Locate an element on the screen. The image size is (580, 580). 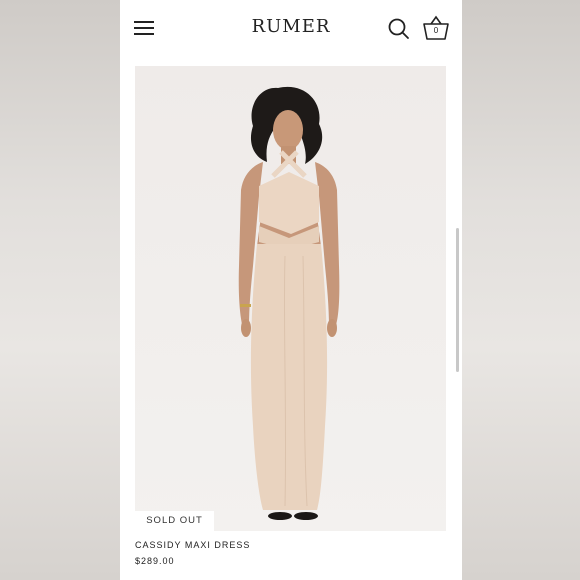
site-header: RUMER 0 is located at coordinates (291, 28).